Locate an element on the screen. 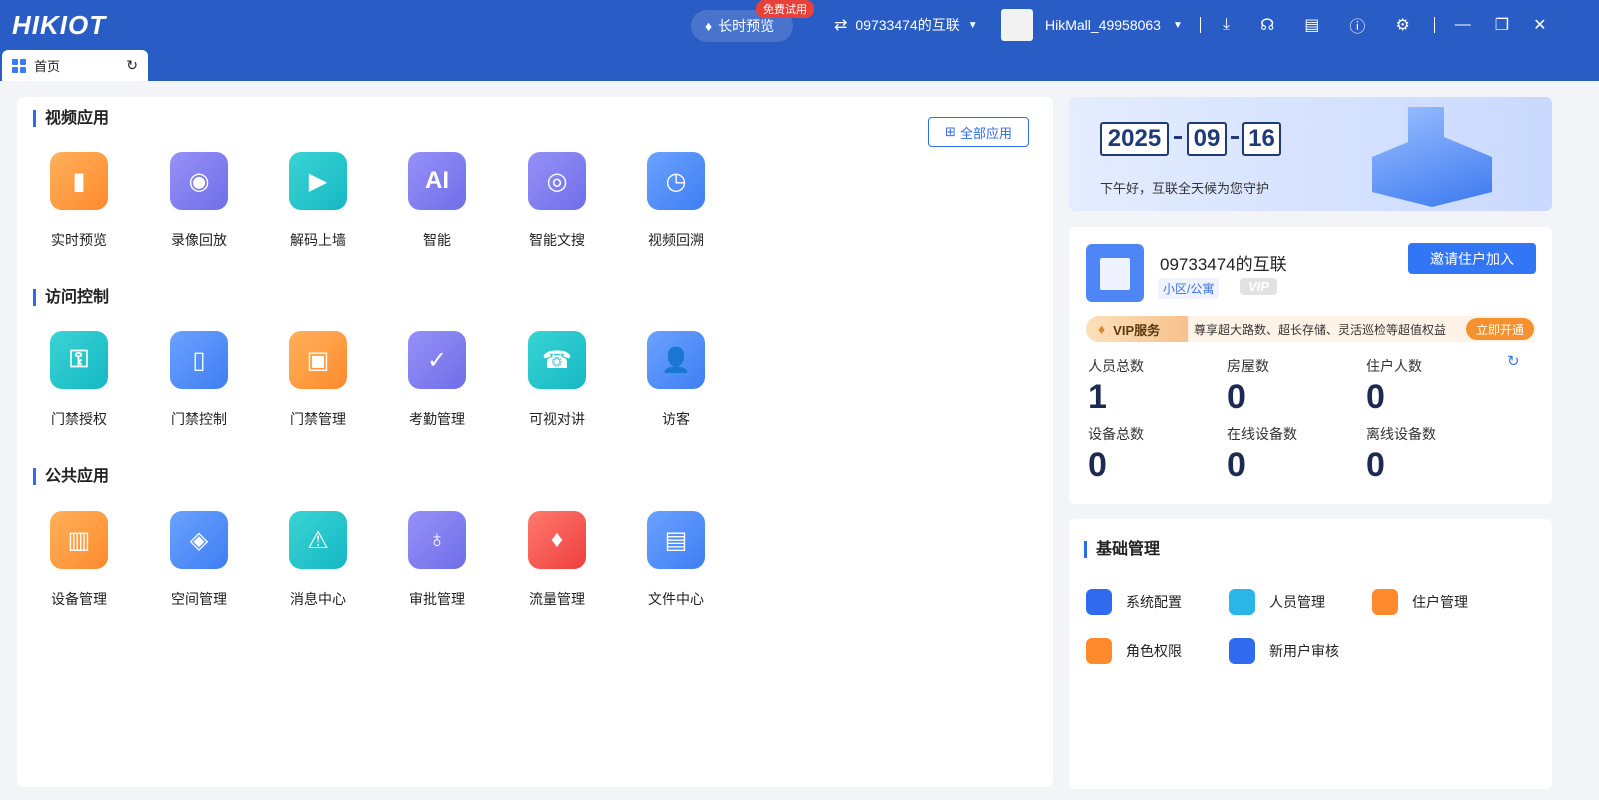  app-tile: ◈ 空间管理 is located at coordinates (199, 560).